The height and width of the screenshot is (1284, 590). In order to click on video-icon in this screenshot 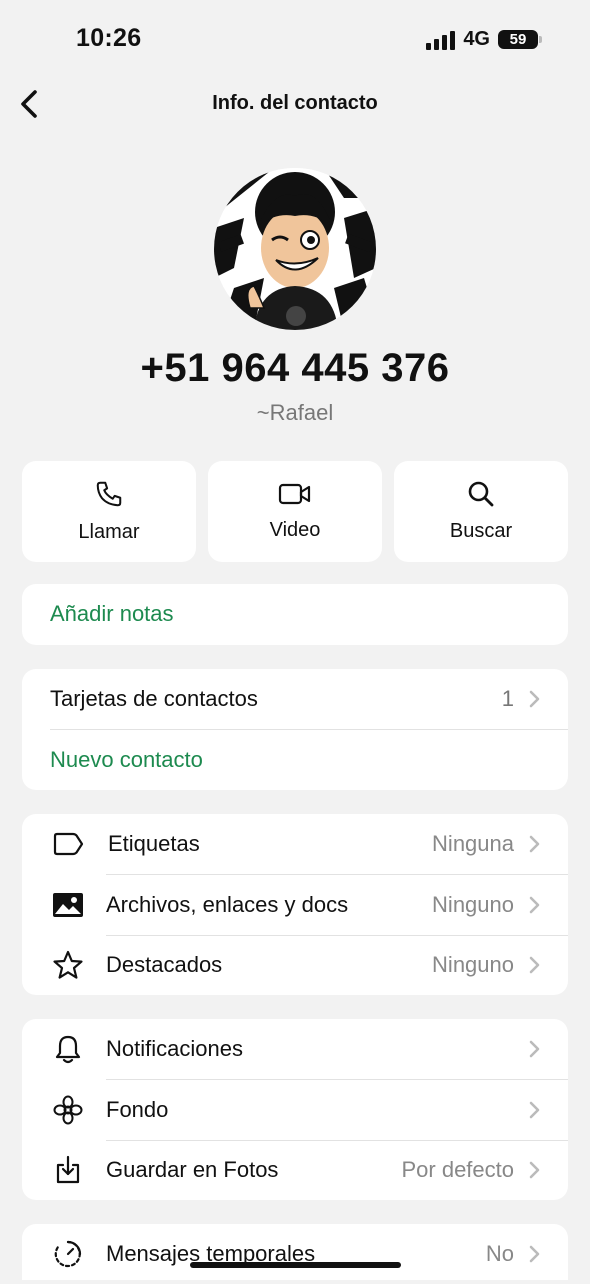, I will do `click(294, 494)`.